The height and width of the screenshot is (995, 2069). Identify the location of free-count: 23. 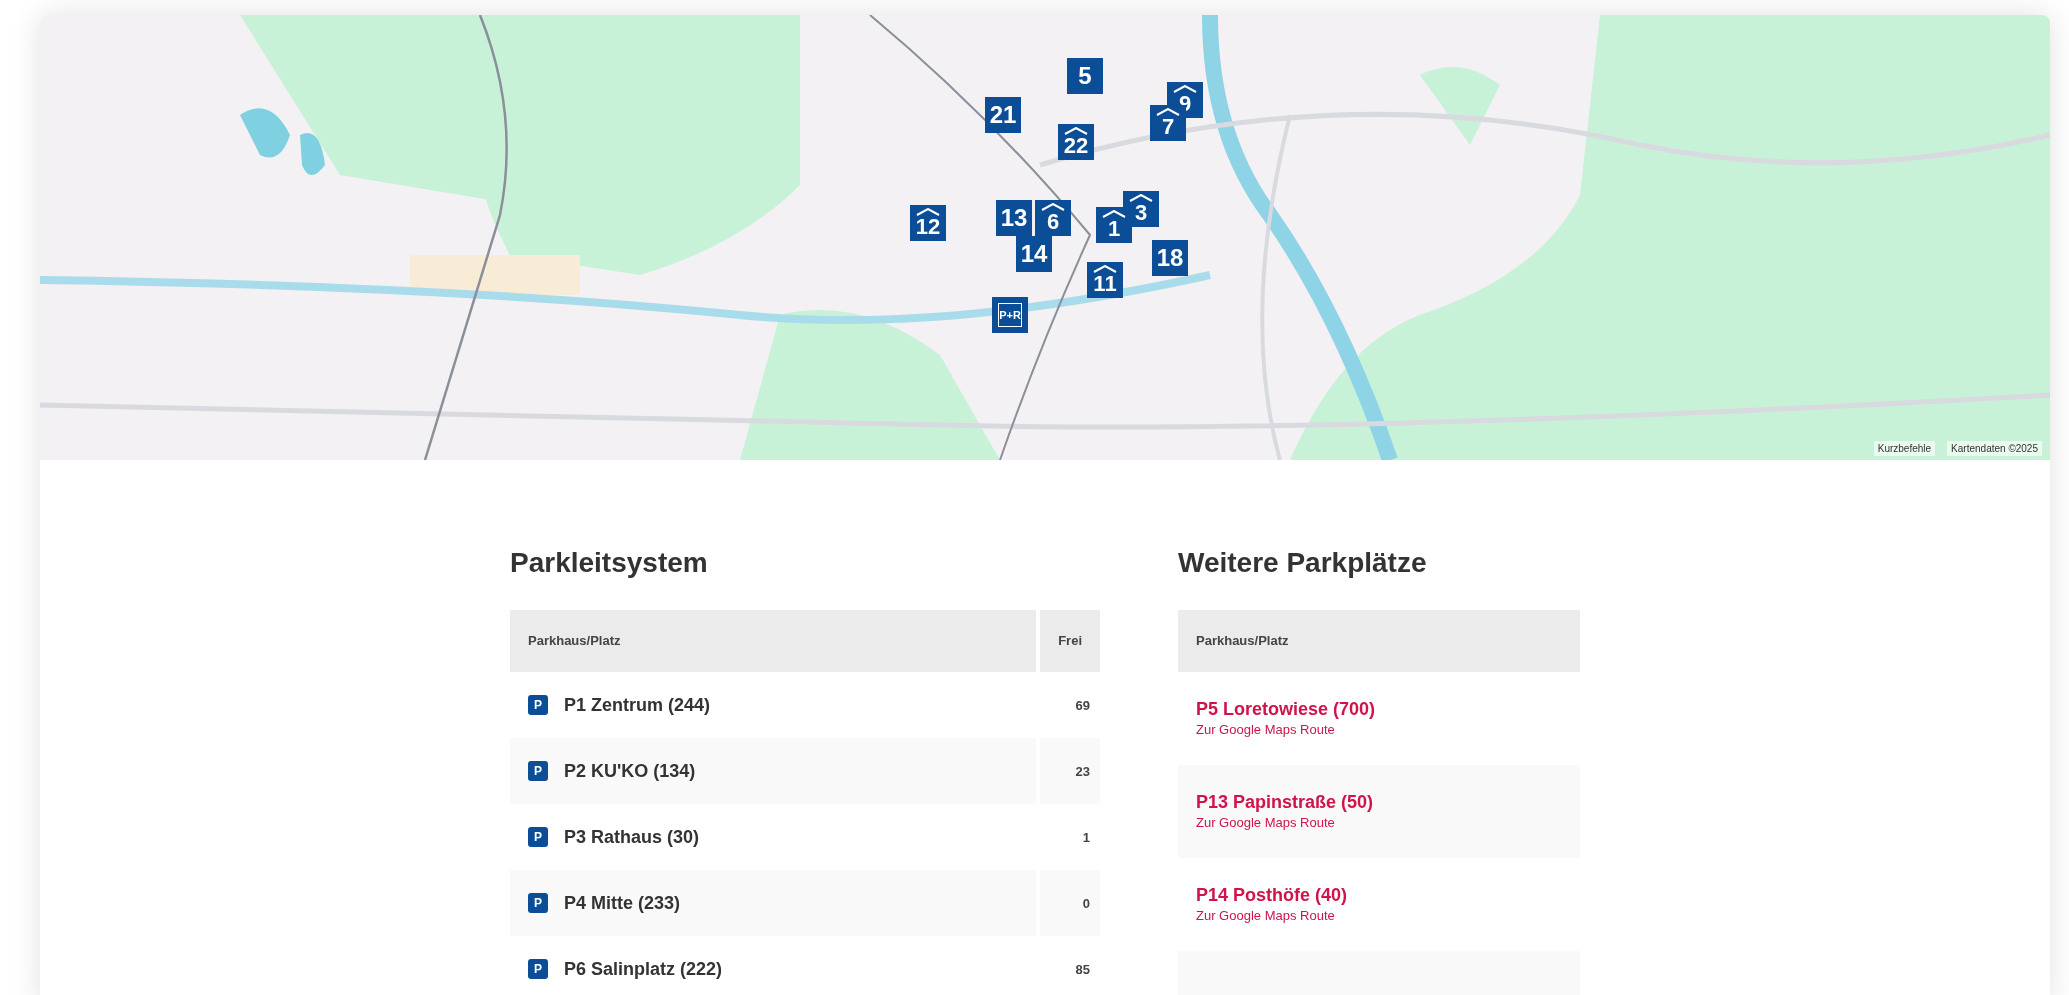
(1082, 771).